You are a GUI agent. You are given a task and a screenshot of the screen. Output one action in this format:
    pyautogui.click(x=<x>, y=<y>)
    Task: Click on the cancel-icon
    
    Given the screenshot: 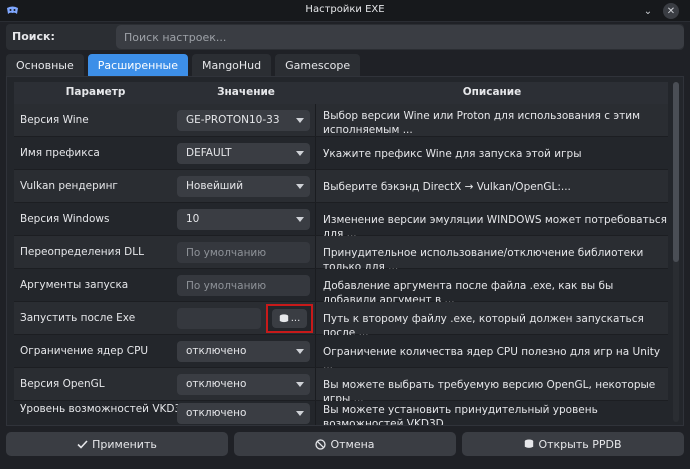 What is the action you would take?
    pyautogui.click(x=321, y=444)
    